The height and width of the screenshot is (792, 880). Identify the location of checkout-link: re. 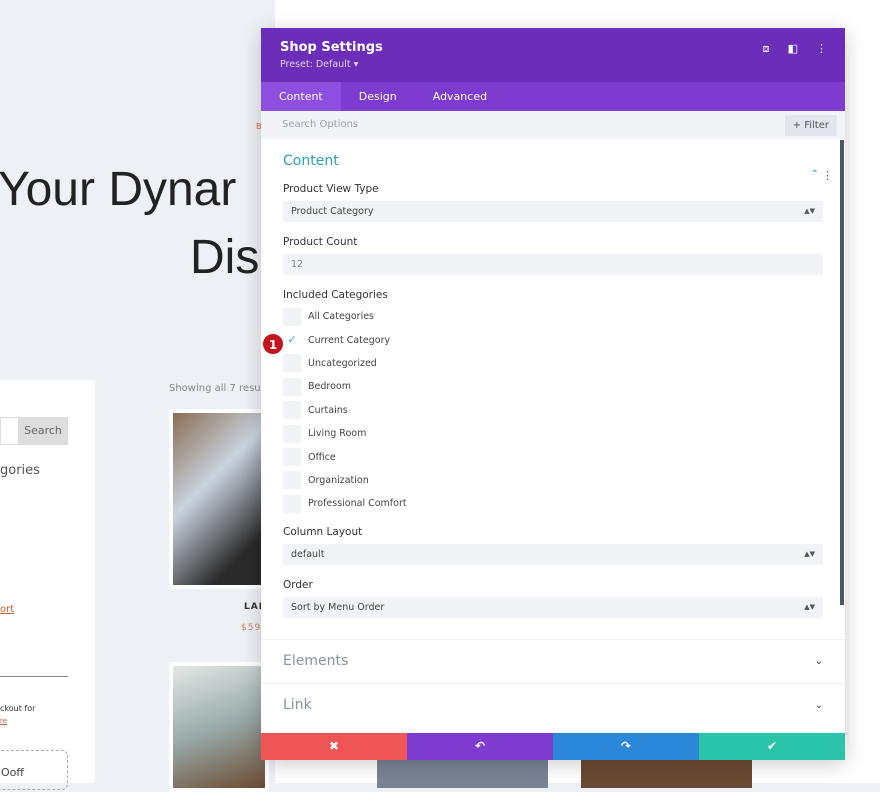
(3, 721).